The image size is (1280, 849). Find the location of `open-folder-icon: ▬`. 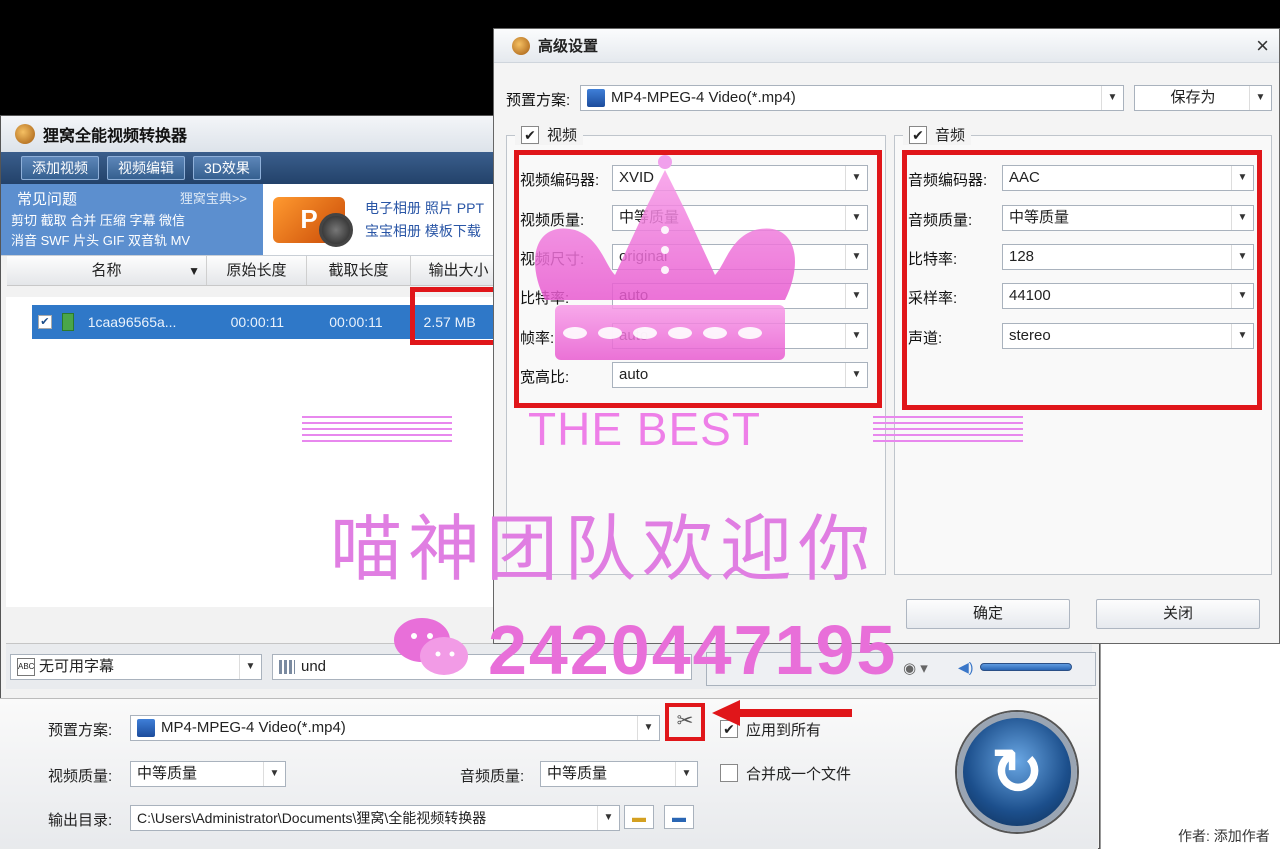

open-folder-icon: ▬ is located at coordinates (639, 817).